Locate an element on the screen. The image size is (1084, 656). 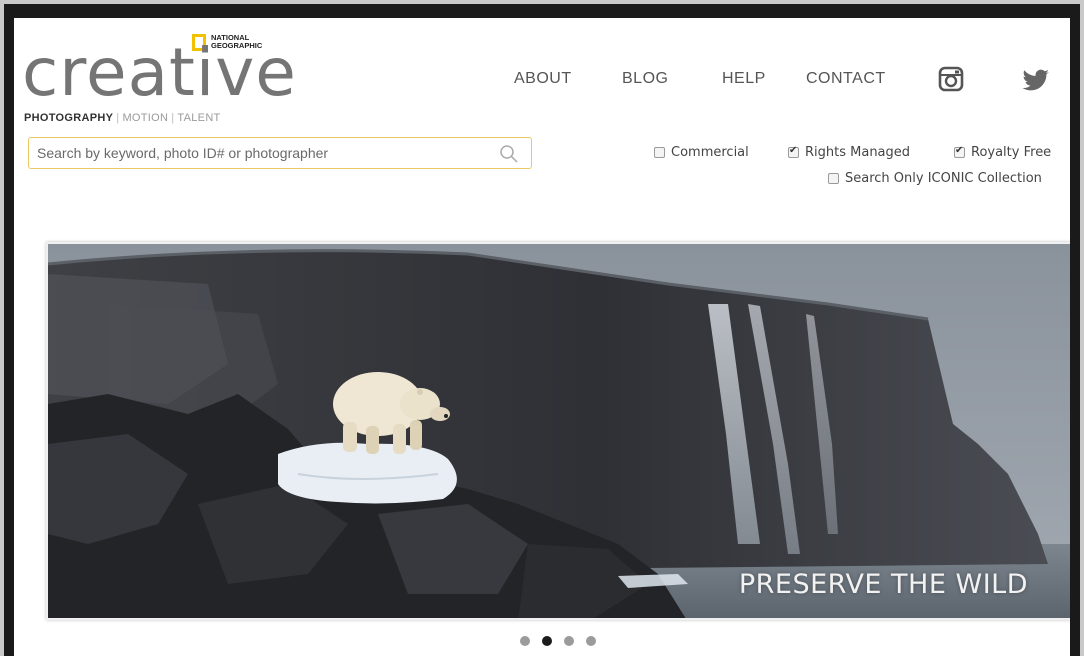
royalty-free-label: Royalty Free is located at coordinates (1011, 152).